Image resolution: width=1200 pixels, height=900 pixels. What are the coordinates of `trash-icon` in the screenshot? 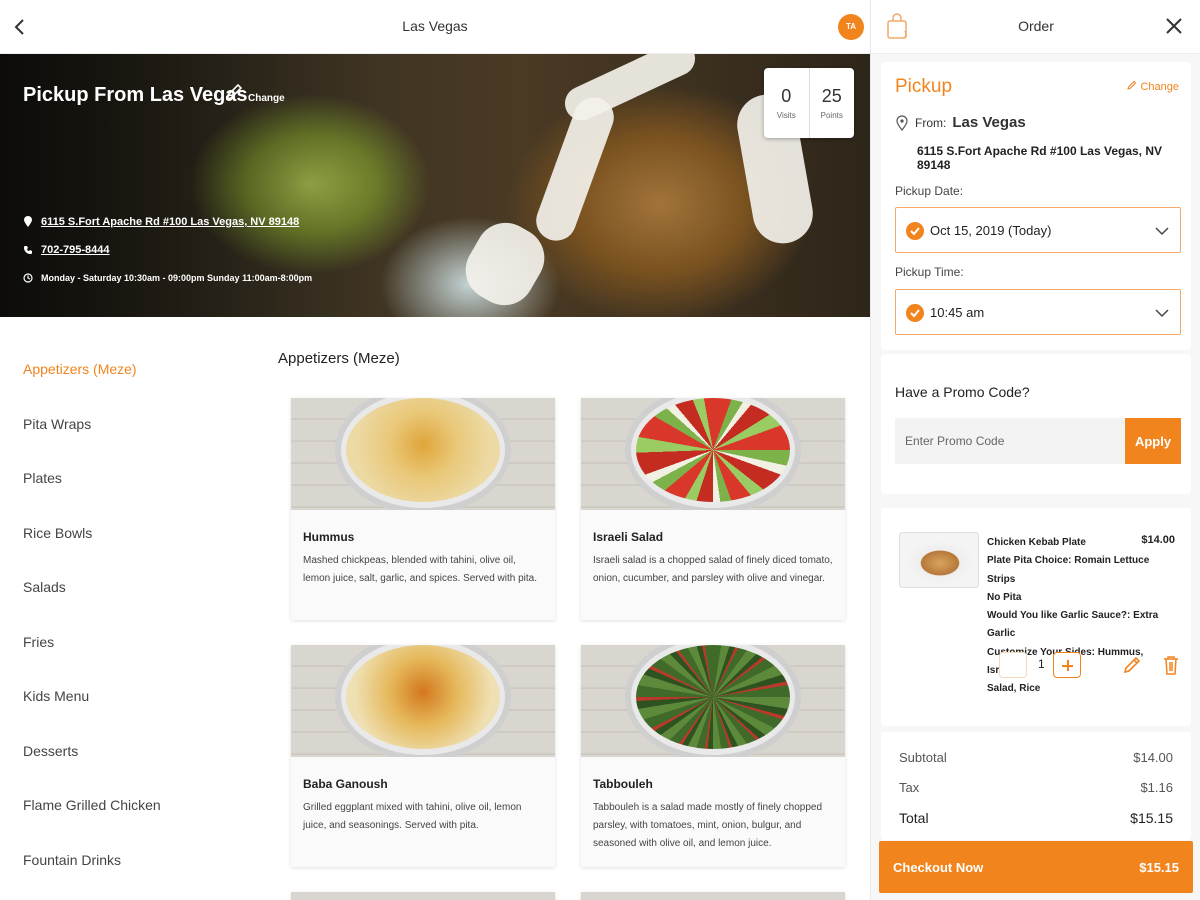 It's located at (1171, 665).